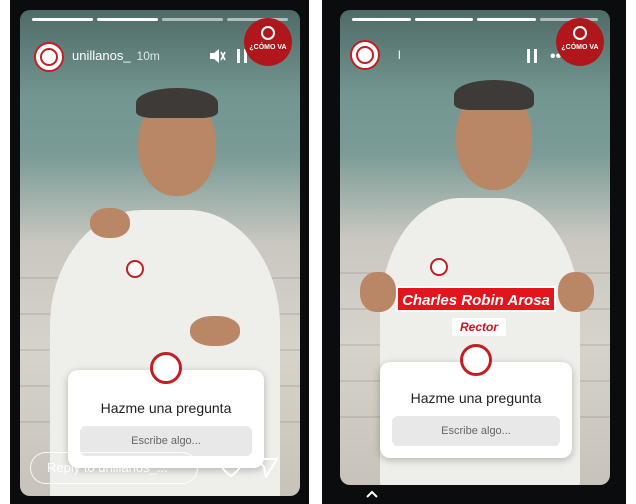 The height and width of the screenshot is (504, 636). Describe the element at coordinates (101, 55) in the screenshot. I see `username: unillanos_` at that location.